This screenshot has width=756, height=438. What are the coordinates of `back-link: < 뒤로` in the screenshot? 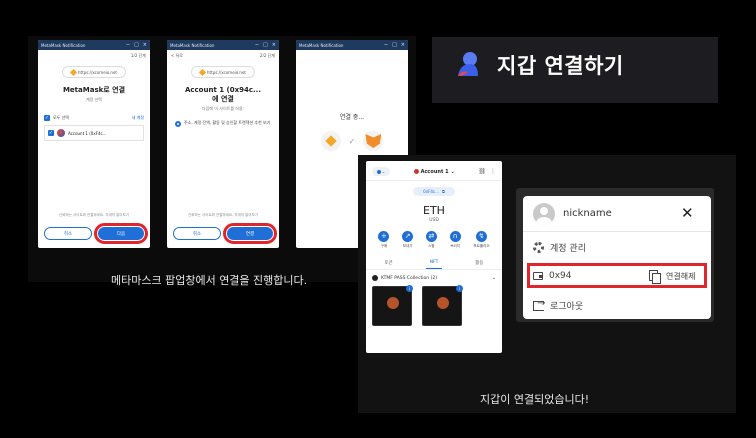 It's located at (177, 56).